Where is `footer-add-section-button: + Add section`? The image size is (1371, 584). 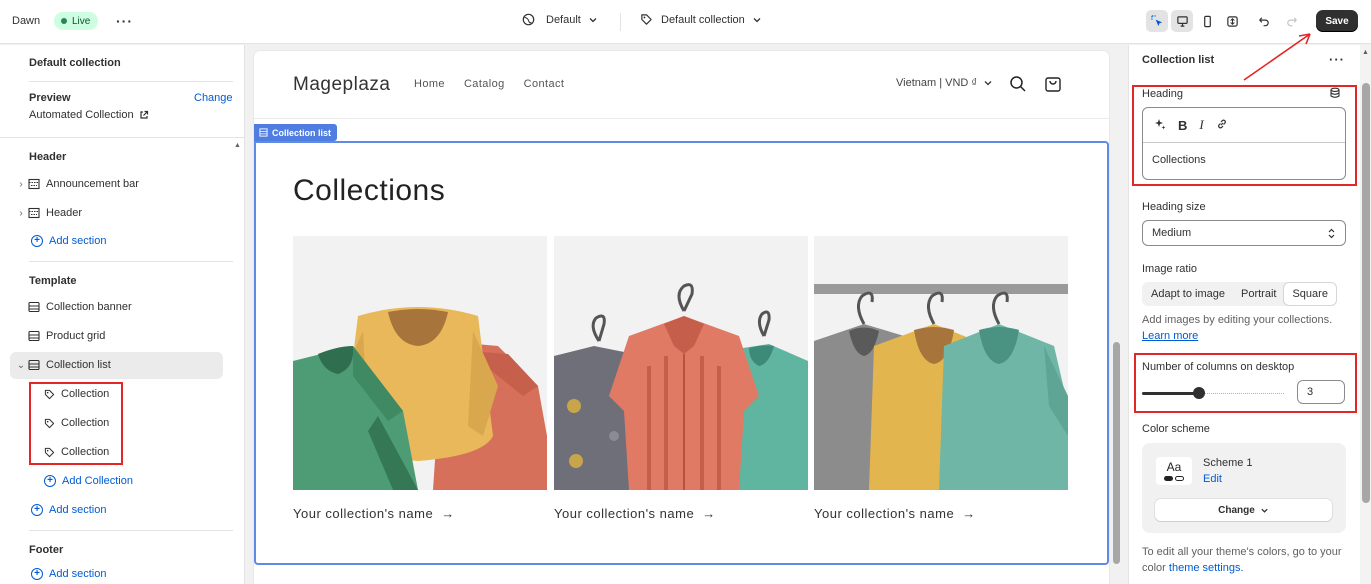 footer-add-section-button: + Add section is located at coordinates (68, 574).